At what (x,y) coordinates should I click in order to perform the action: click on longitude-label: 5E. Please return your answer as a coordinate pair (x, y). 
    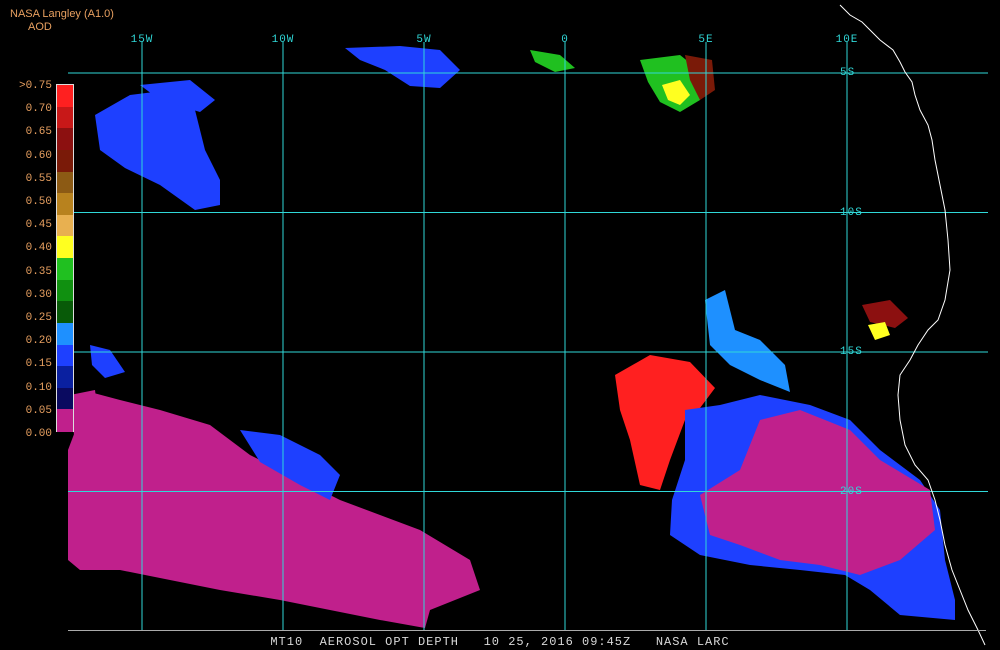
    Looking at the image, I should click on (706, 40).